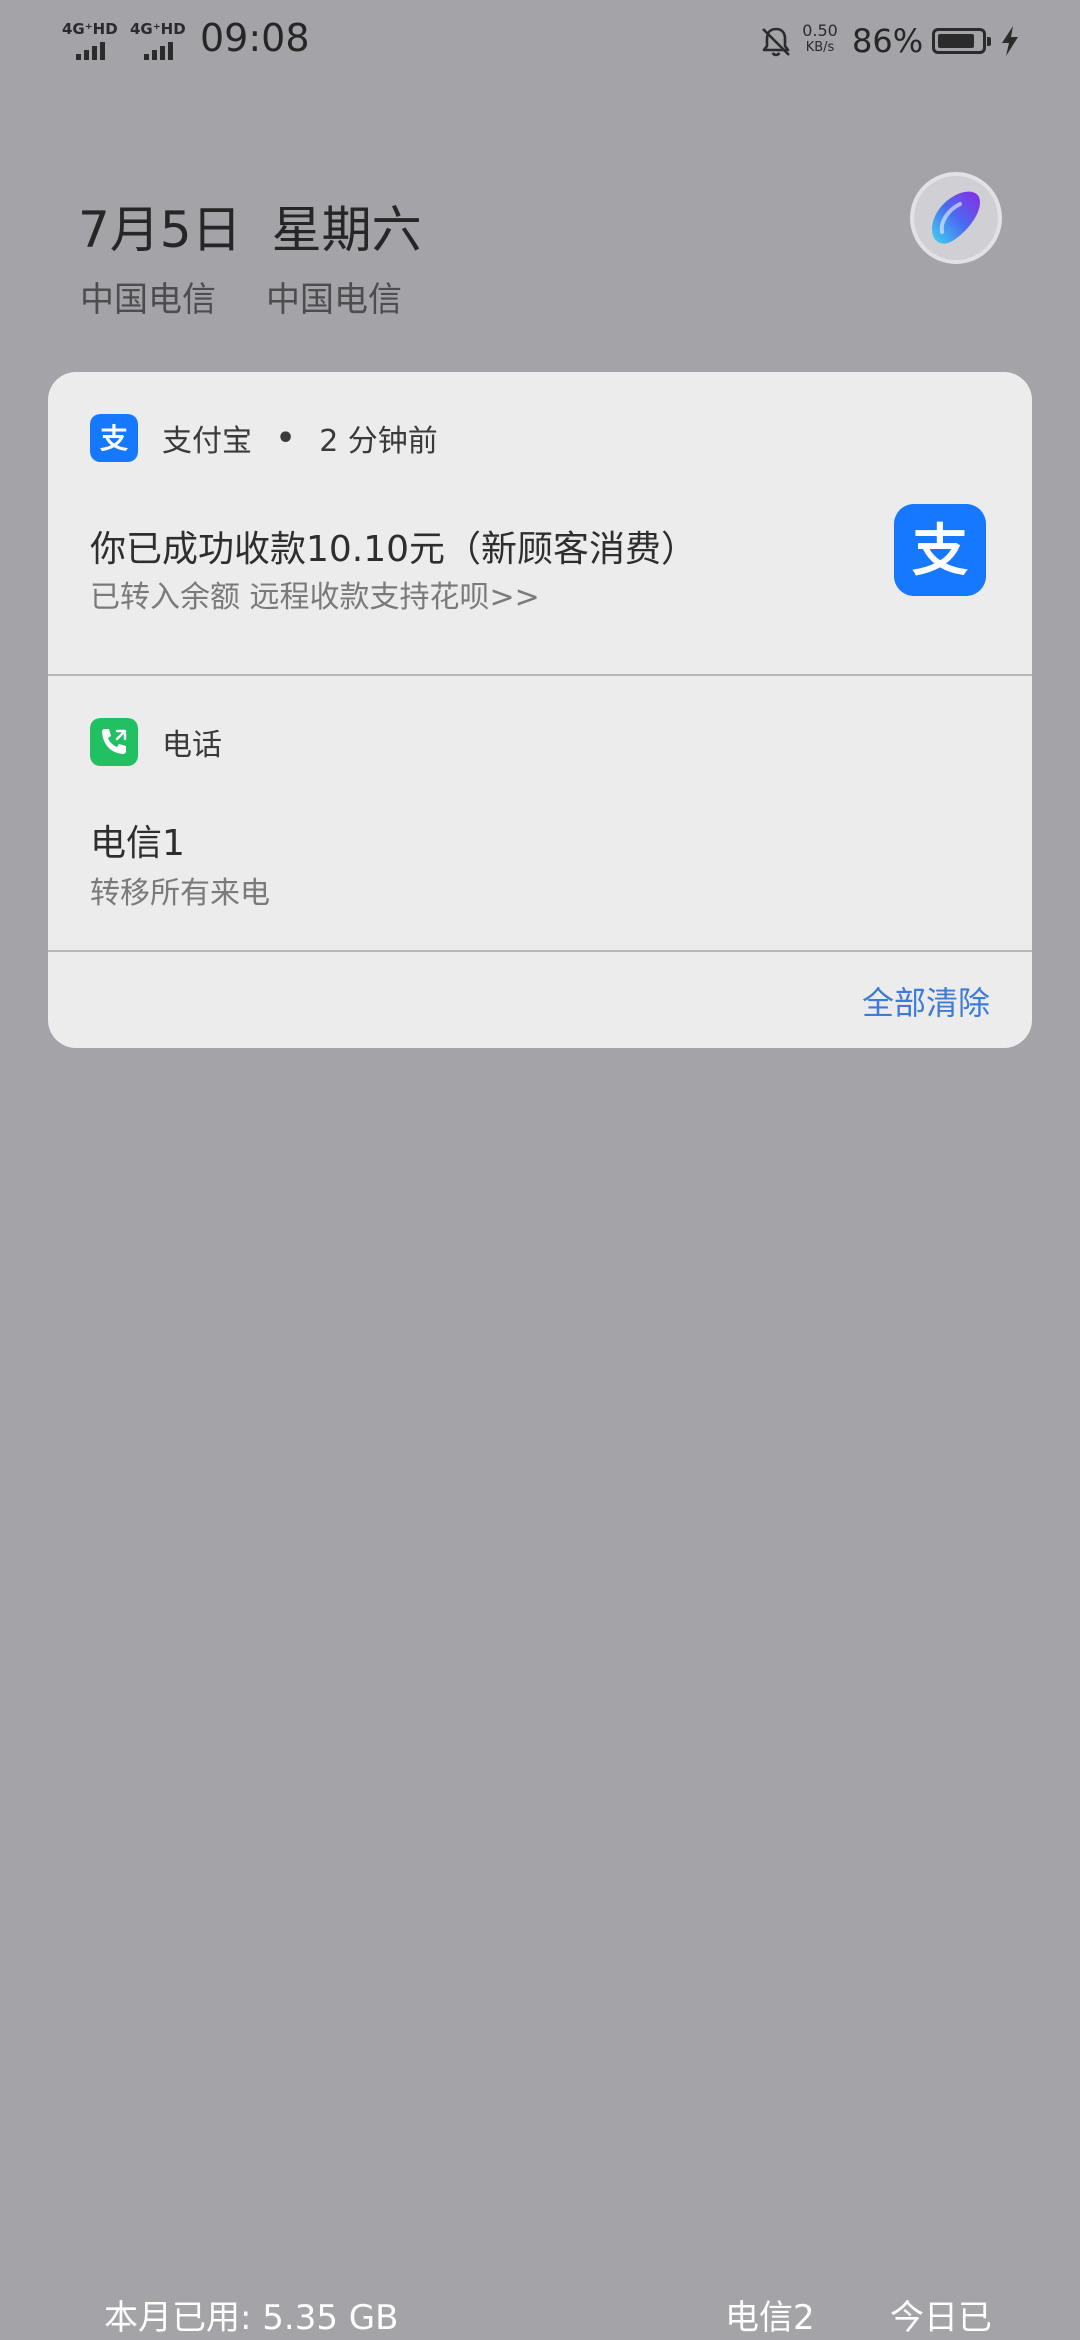  Describe the element at coordinates (540, 951) in the screenshot. I see `notification-divider` at that location.